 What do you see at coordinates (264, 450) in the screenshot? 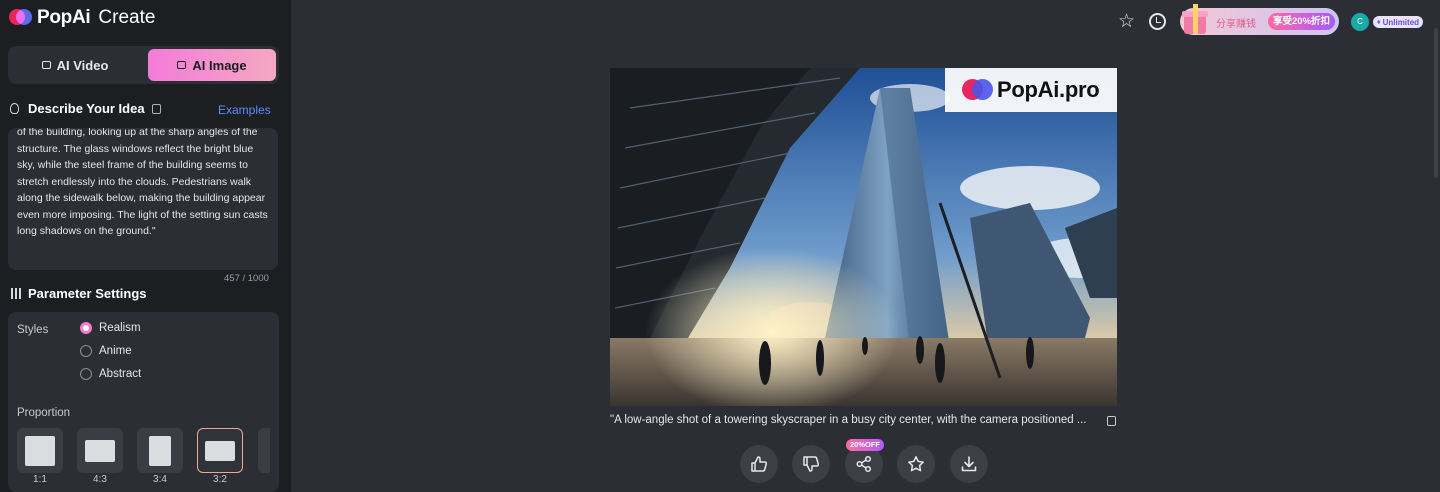
I see `ratio-more-button` at bounding box center [264, 450].